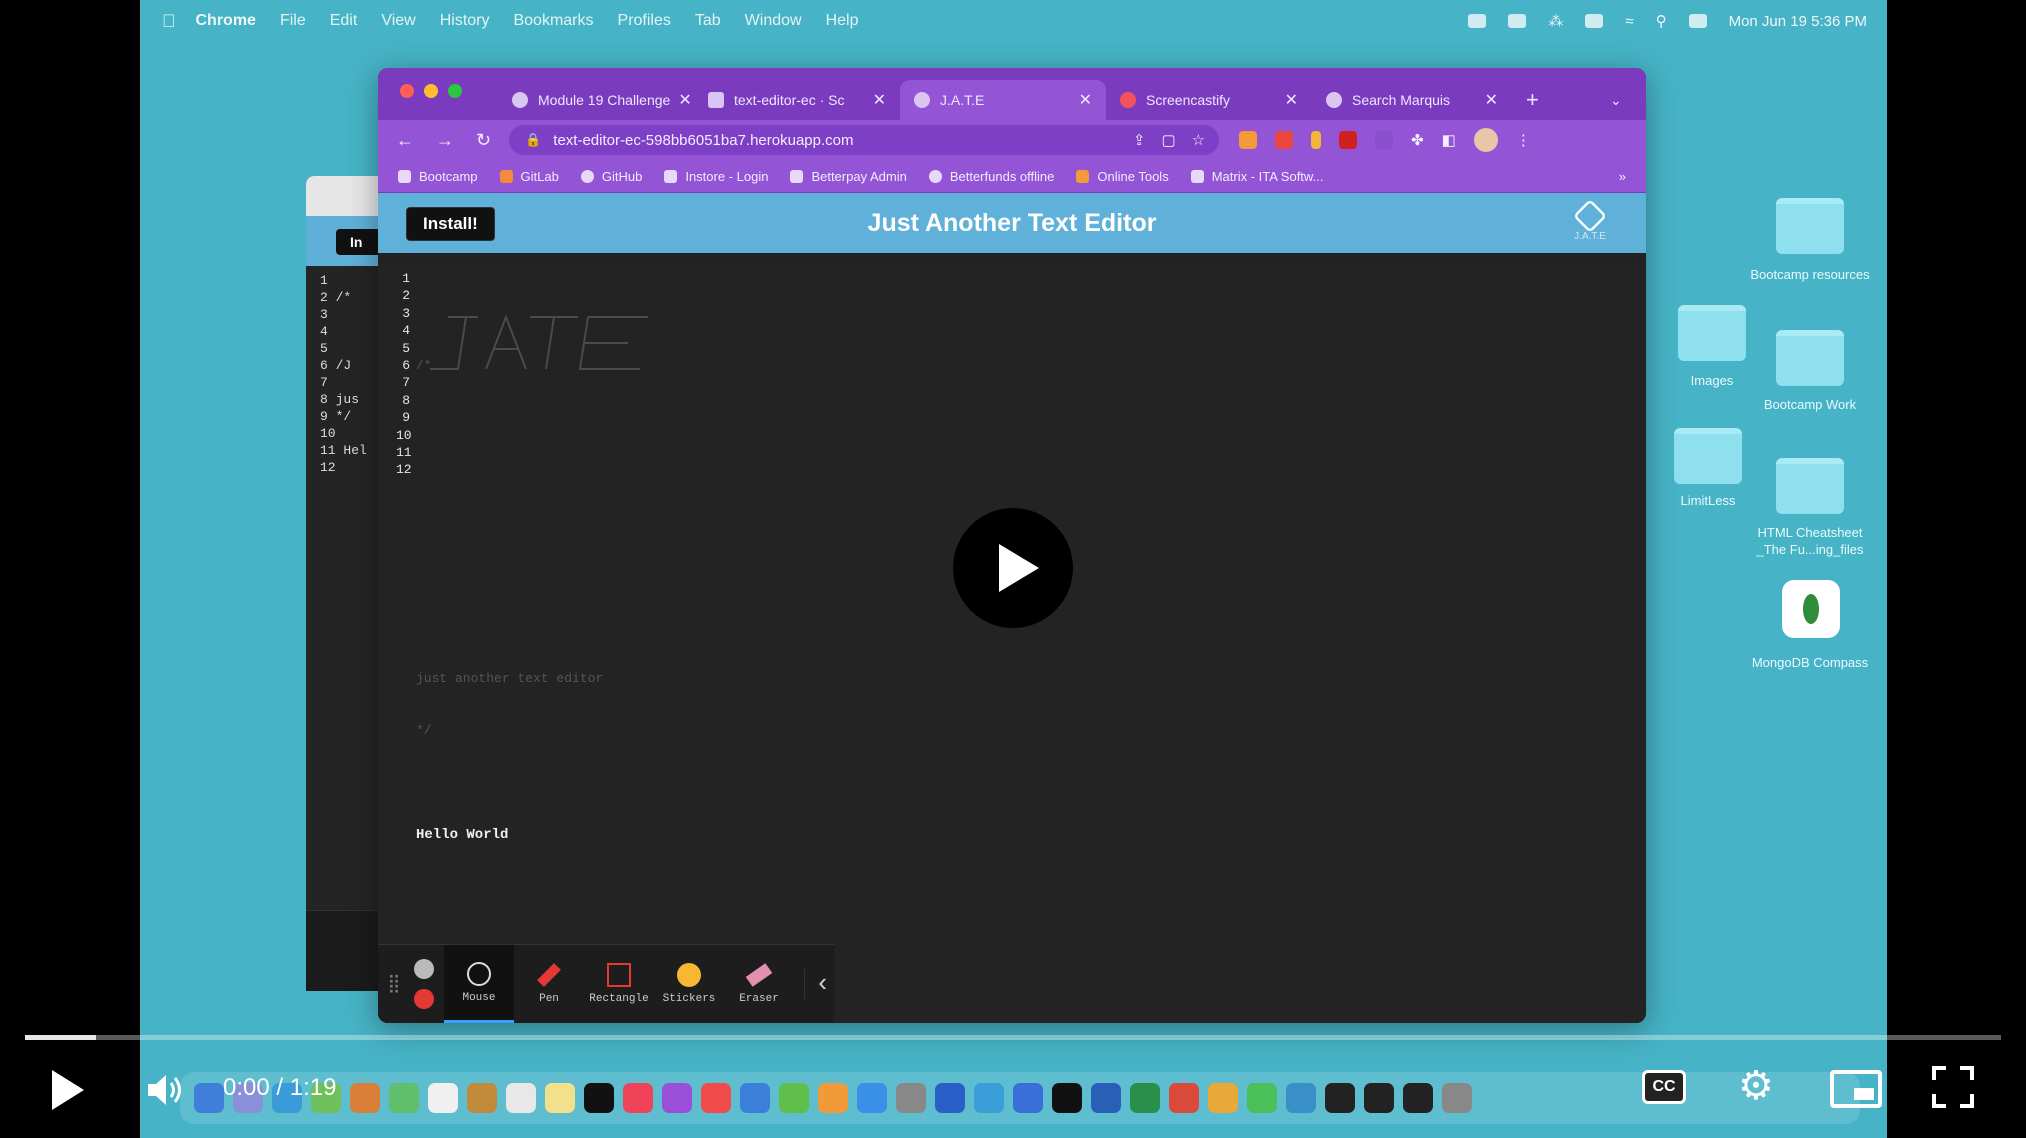 The width and height of the screenshot is (2026, 1138). What do you see at coordinates (1712, 380) in the screenshot?
I see `desktop-label-images: Images` at bounding box center [1712, 380].